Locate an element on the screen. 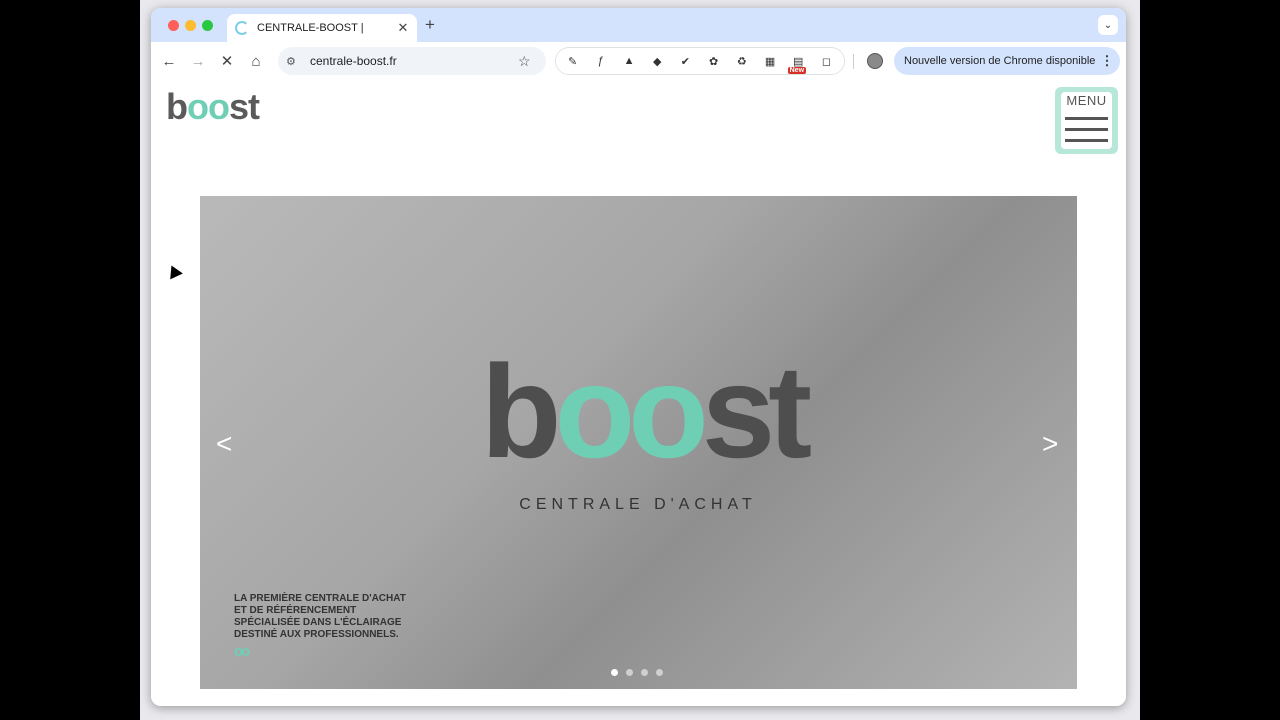  carousel-pagination is located at coordinates (641, 672).